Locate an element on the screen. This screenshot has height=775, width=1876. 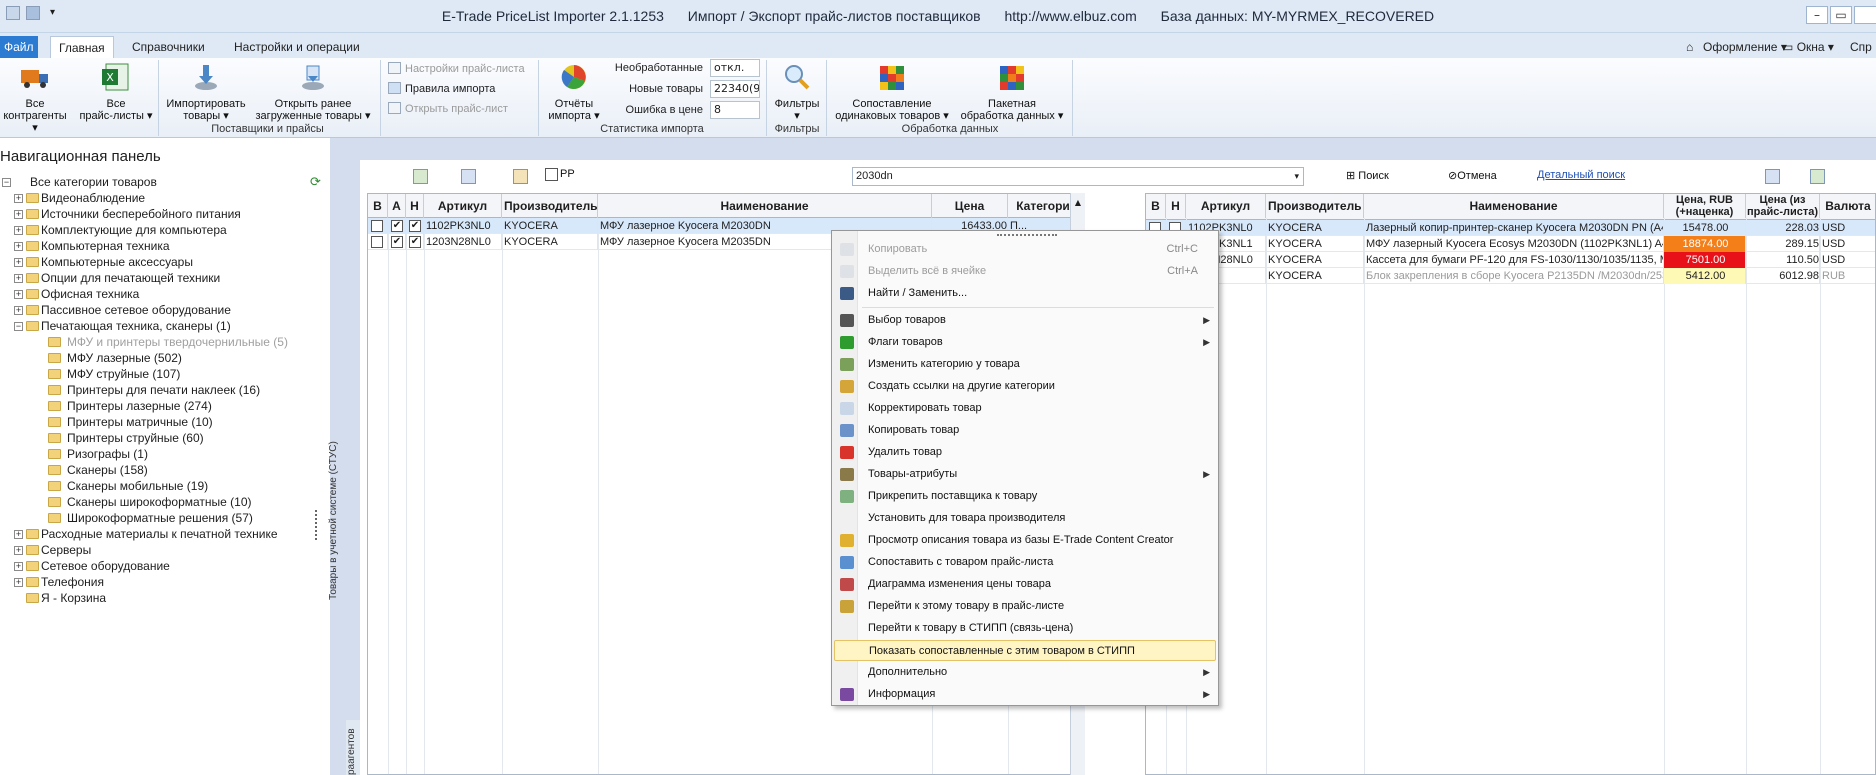
theme-menu: Оформление ▾ is located at coordinates (1745, 47).